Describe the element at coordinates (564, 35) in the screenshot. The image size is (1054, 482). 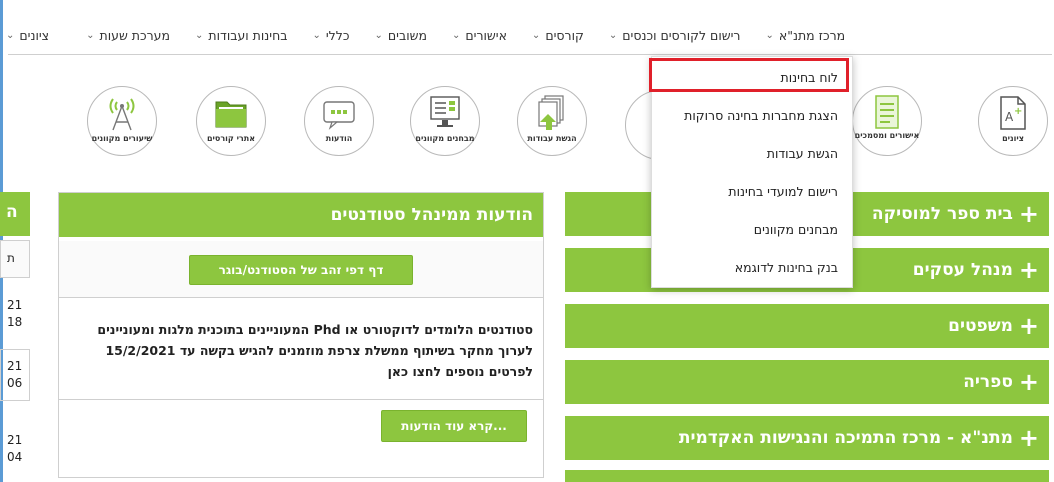
I see `nav-label: קורסים` at that location.